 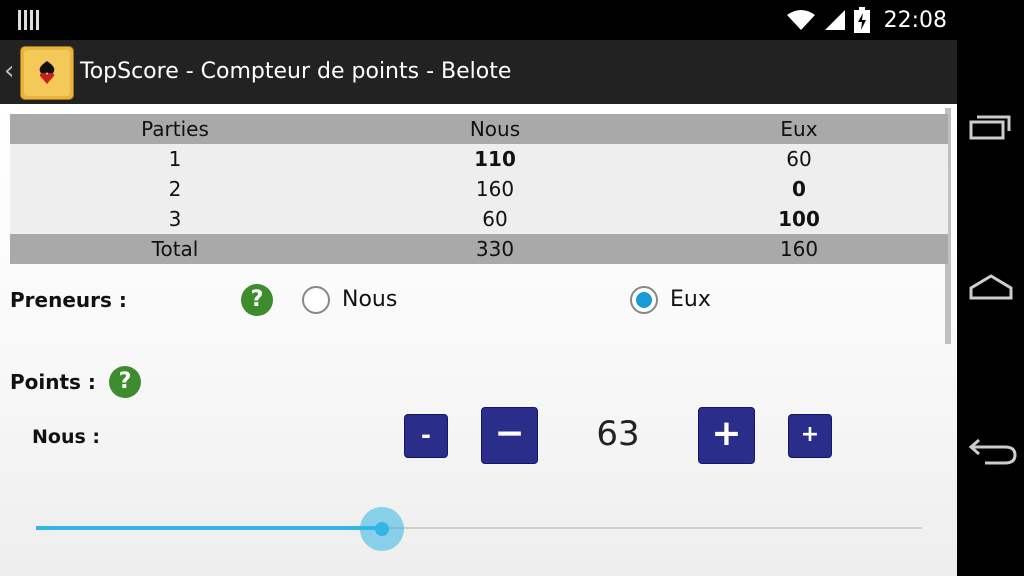 What do you see at coordinates (799, 129) in the screenshot?
I see `header-eux: Eux` at bounding box center [799, 129].